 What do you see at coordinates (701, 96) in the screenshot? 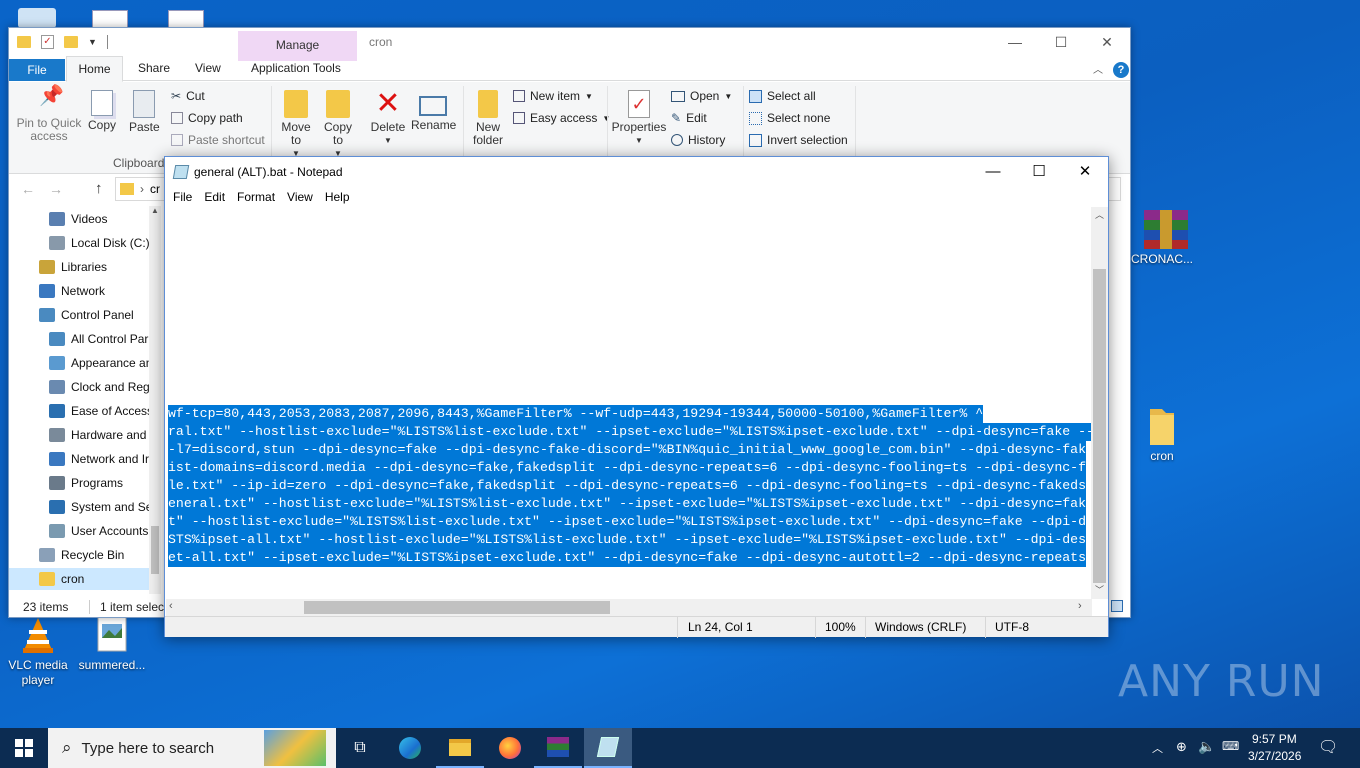
I see `open-button: Open ▼` at bounding box center [701, 96].